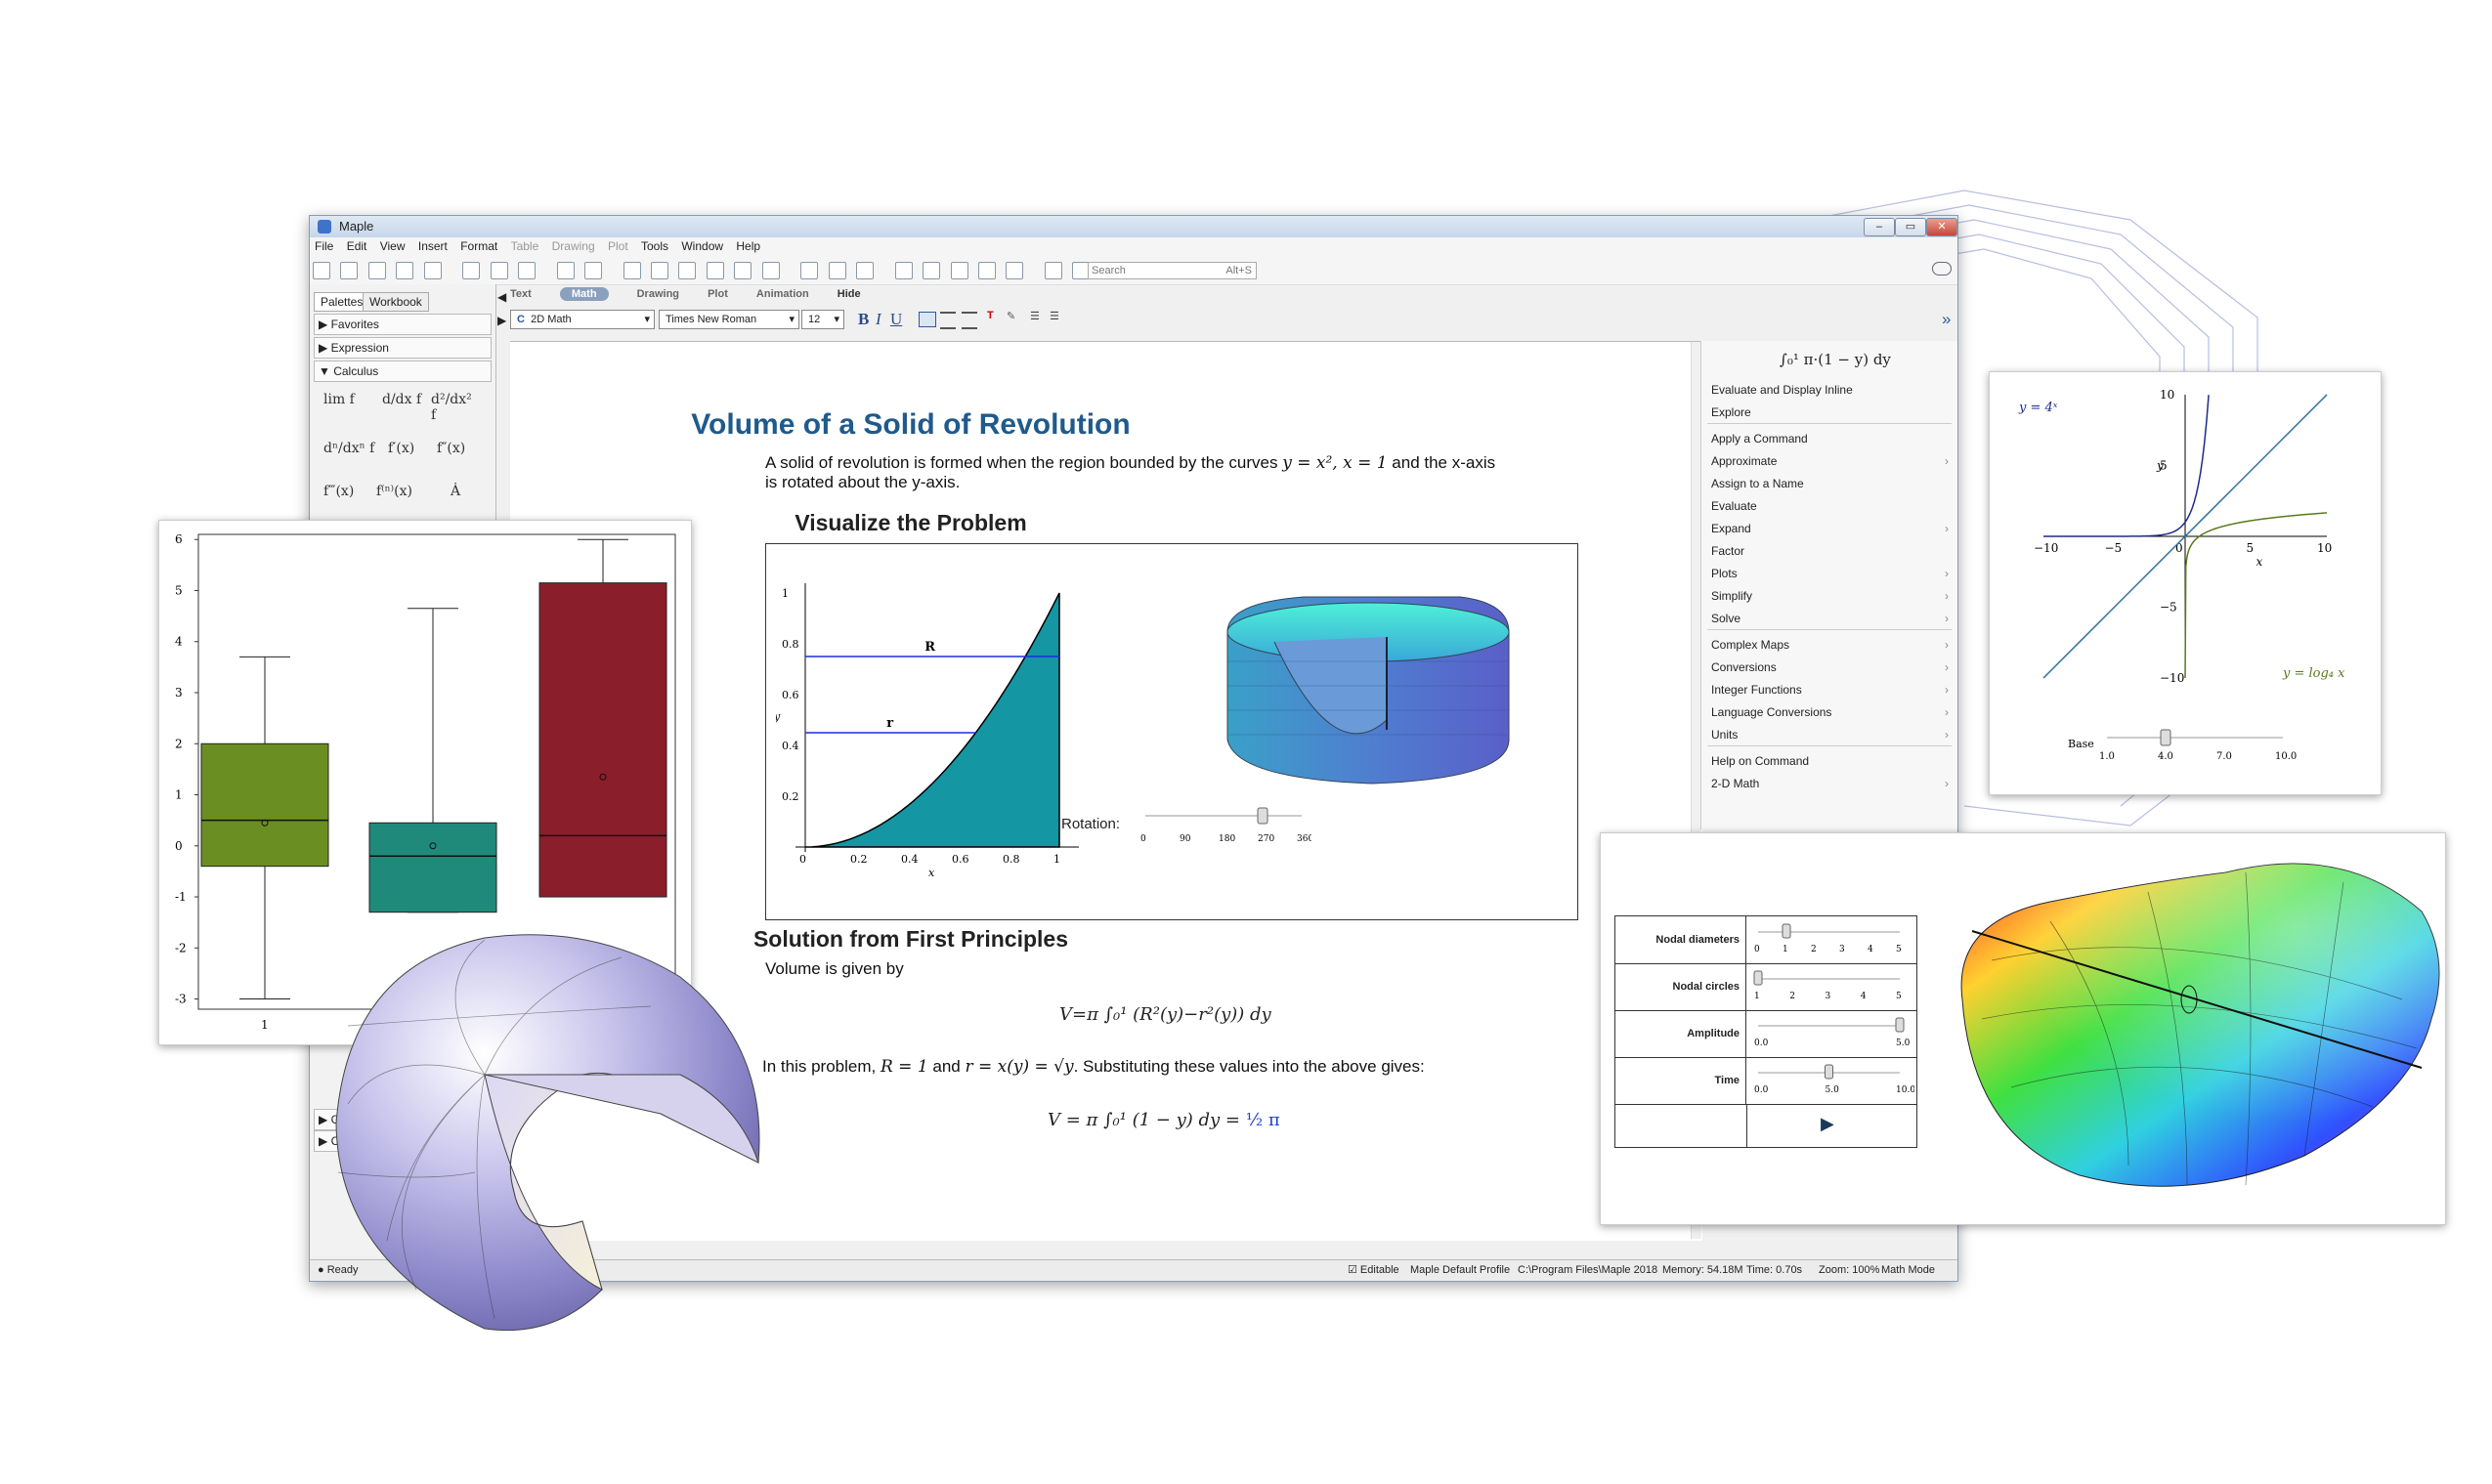 Image resolution: width=2492 pixels, height=1484 pixels. Describe the element at coordinates (932, 270) in the screenshot. I see `execute-icon` at that location.